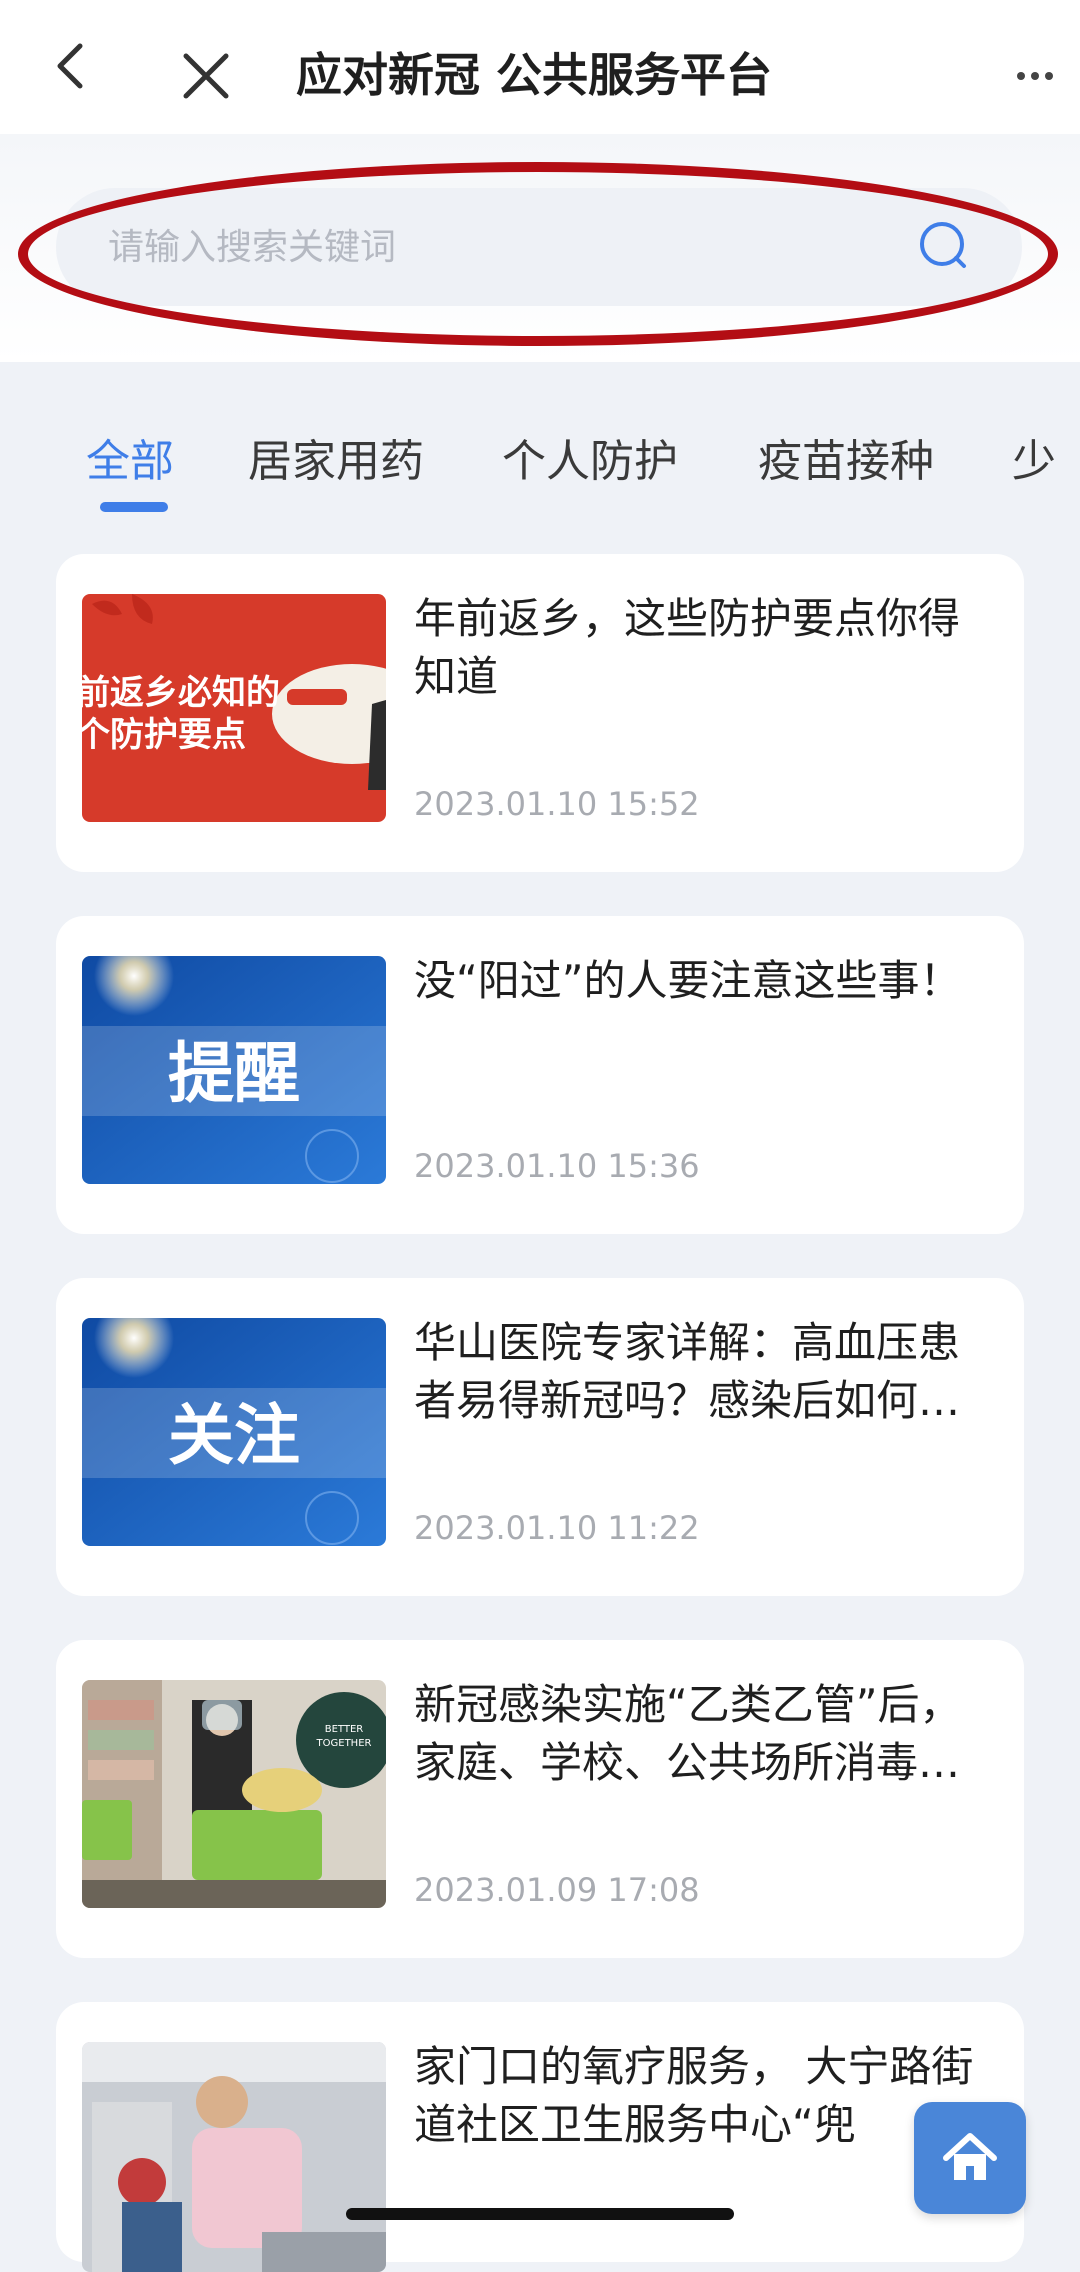 The image size is (1080, 2272). I want to click on home-button, so click(970, 2158).